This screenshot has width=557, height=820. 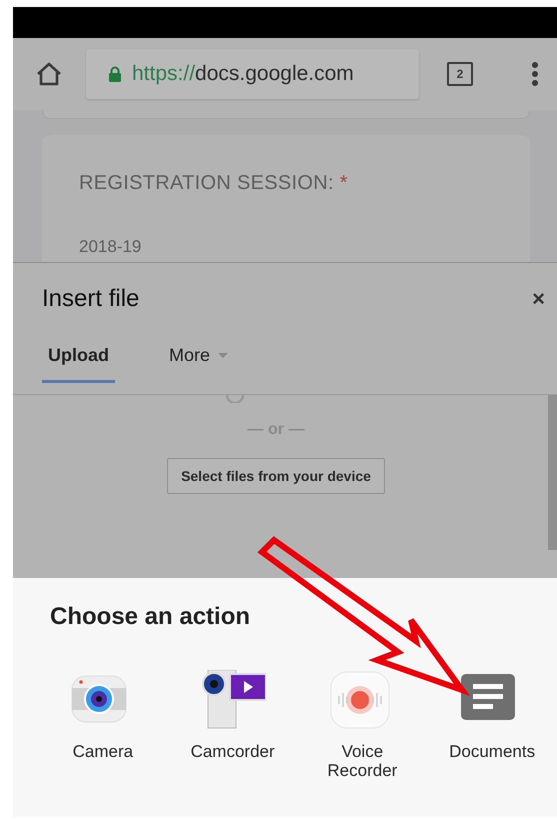 I want to click on close-button: ×, so click(x=538, y=299).